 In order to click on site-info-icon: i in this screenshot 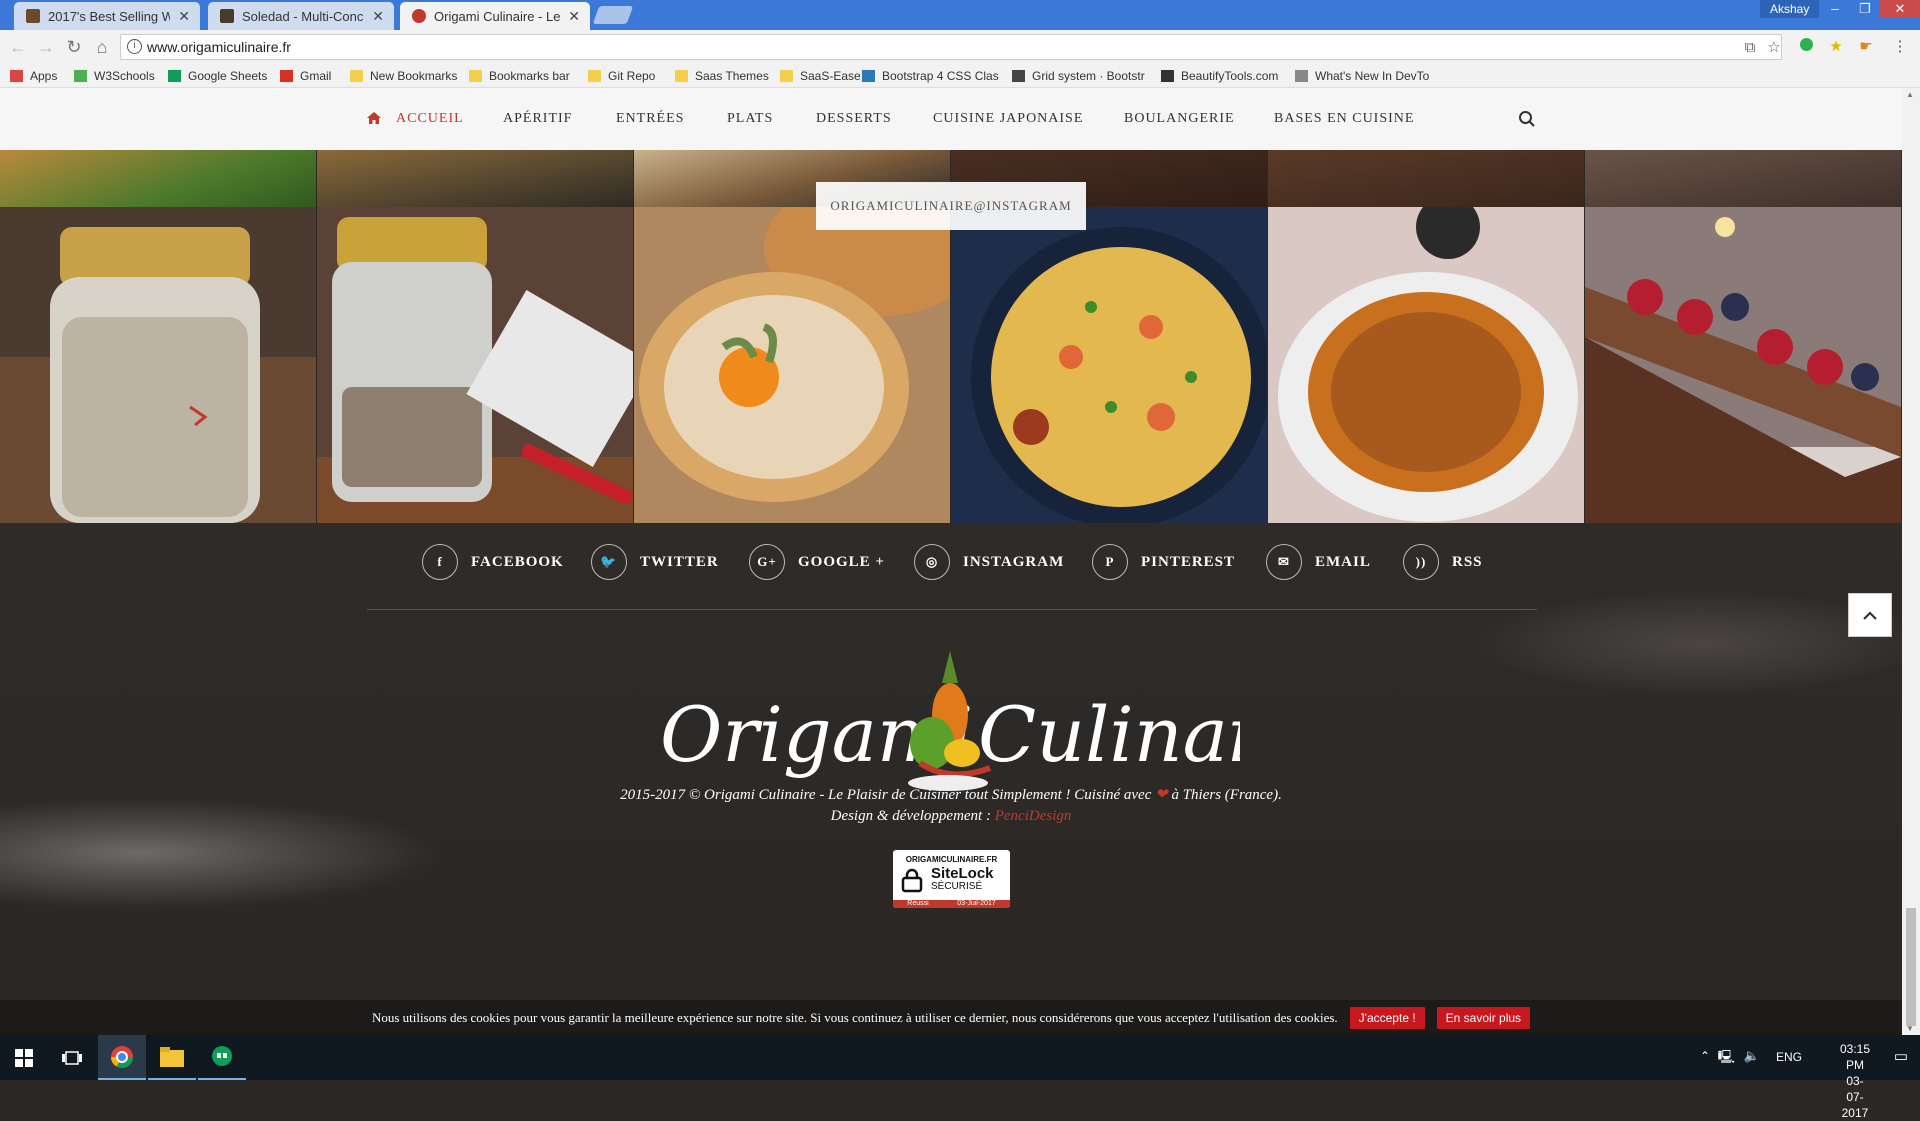, I will do `click(134, 46)`.